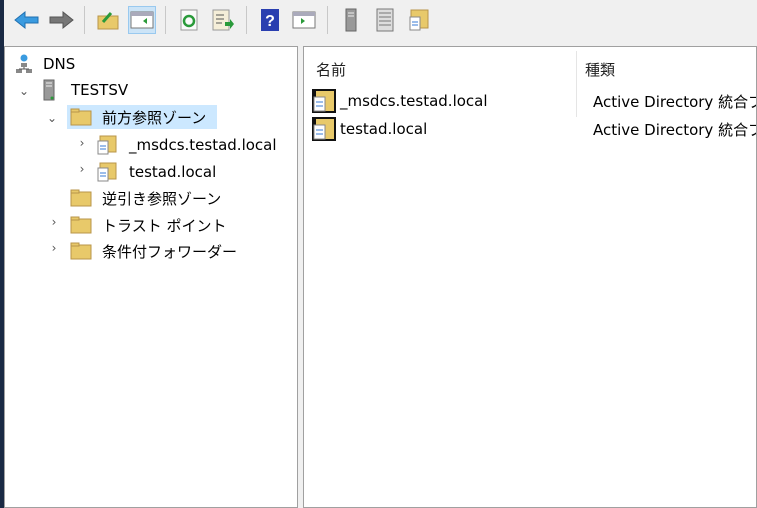 This screenshot has height=508, width=757. Describe the element at coordinates (534, 101) in the screenshot. I see `list-row: _msdcs.testad.local Active Directory 統合プ` at that location.